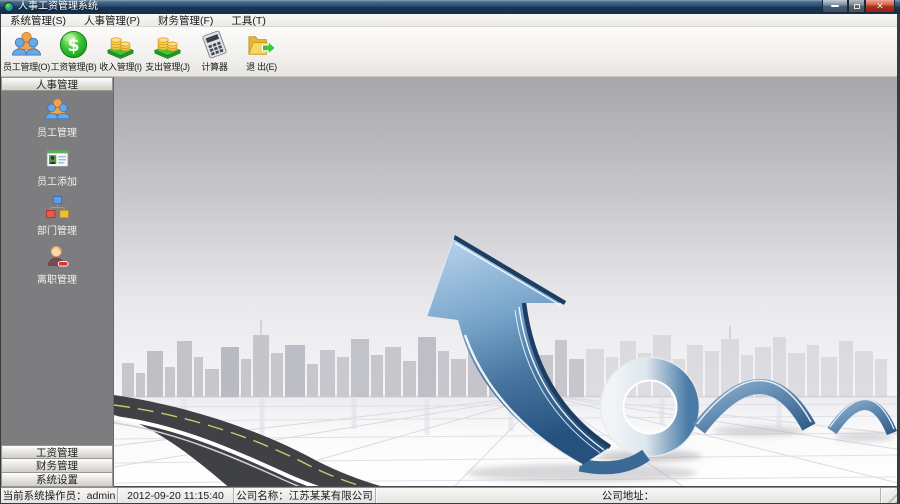 This screenshot has width=900, height=504. What do you see at coordinates (890, 495) in the screenshot?
I see `resize-grip` at bounding box center [890, 495].